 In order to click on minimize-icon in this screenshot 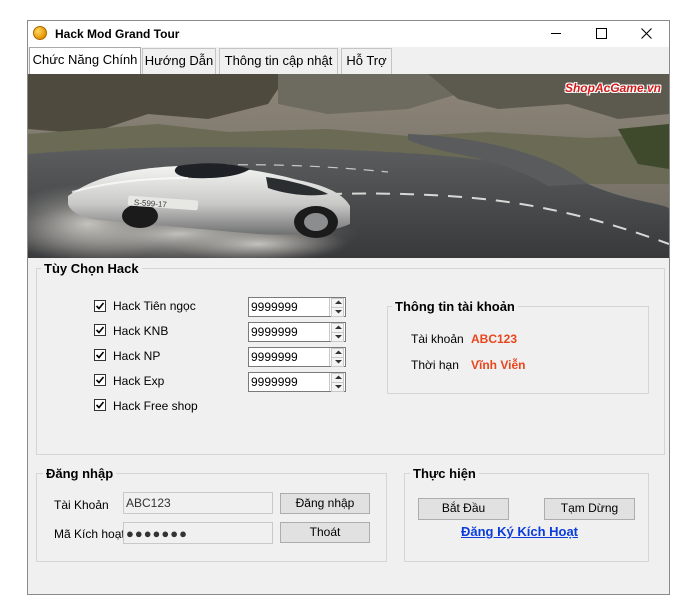, I will do `click(556, 33)`.